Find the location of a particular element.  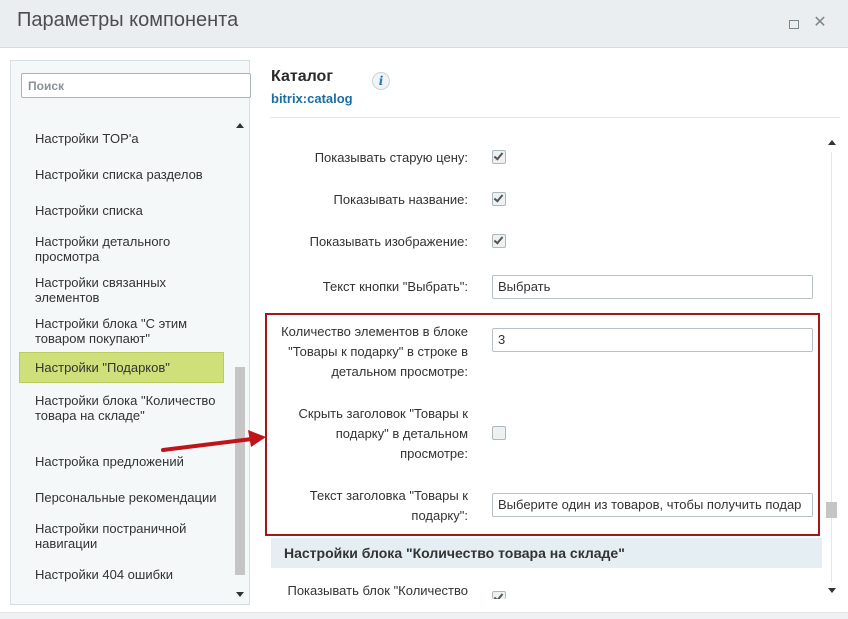

show-name-checkbox is located at coordinates (499, 199).